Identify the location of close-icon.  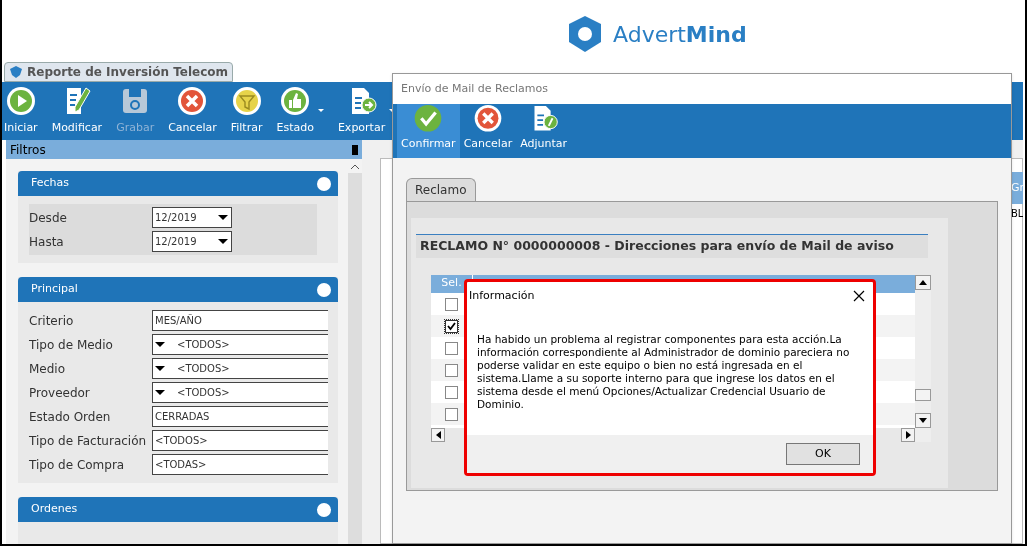
(859, 296).